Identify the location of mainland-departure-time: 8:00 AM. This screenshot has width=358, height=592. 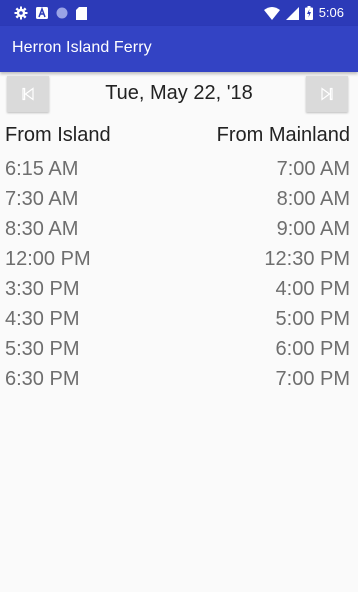
(313, 199).